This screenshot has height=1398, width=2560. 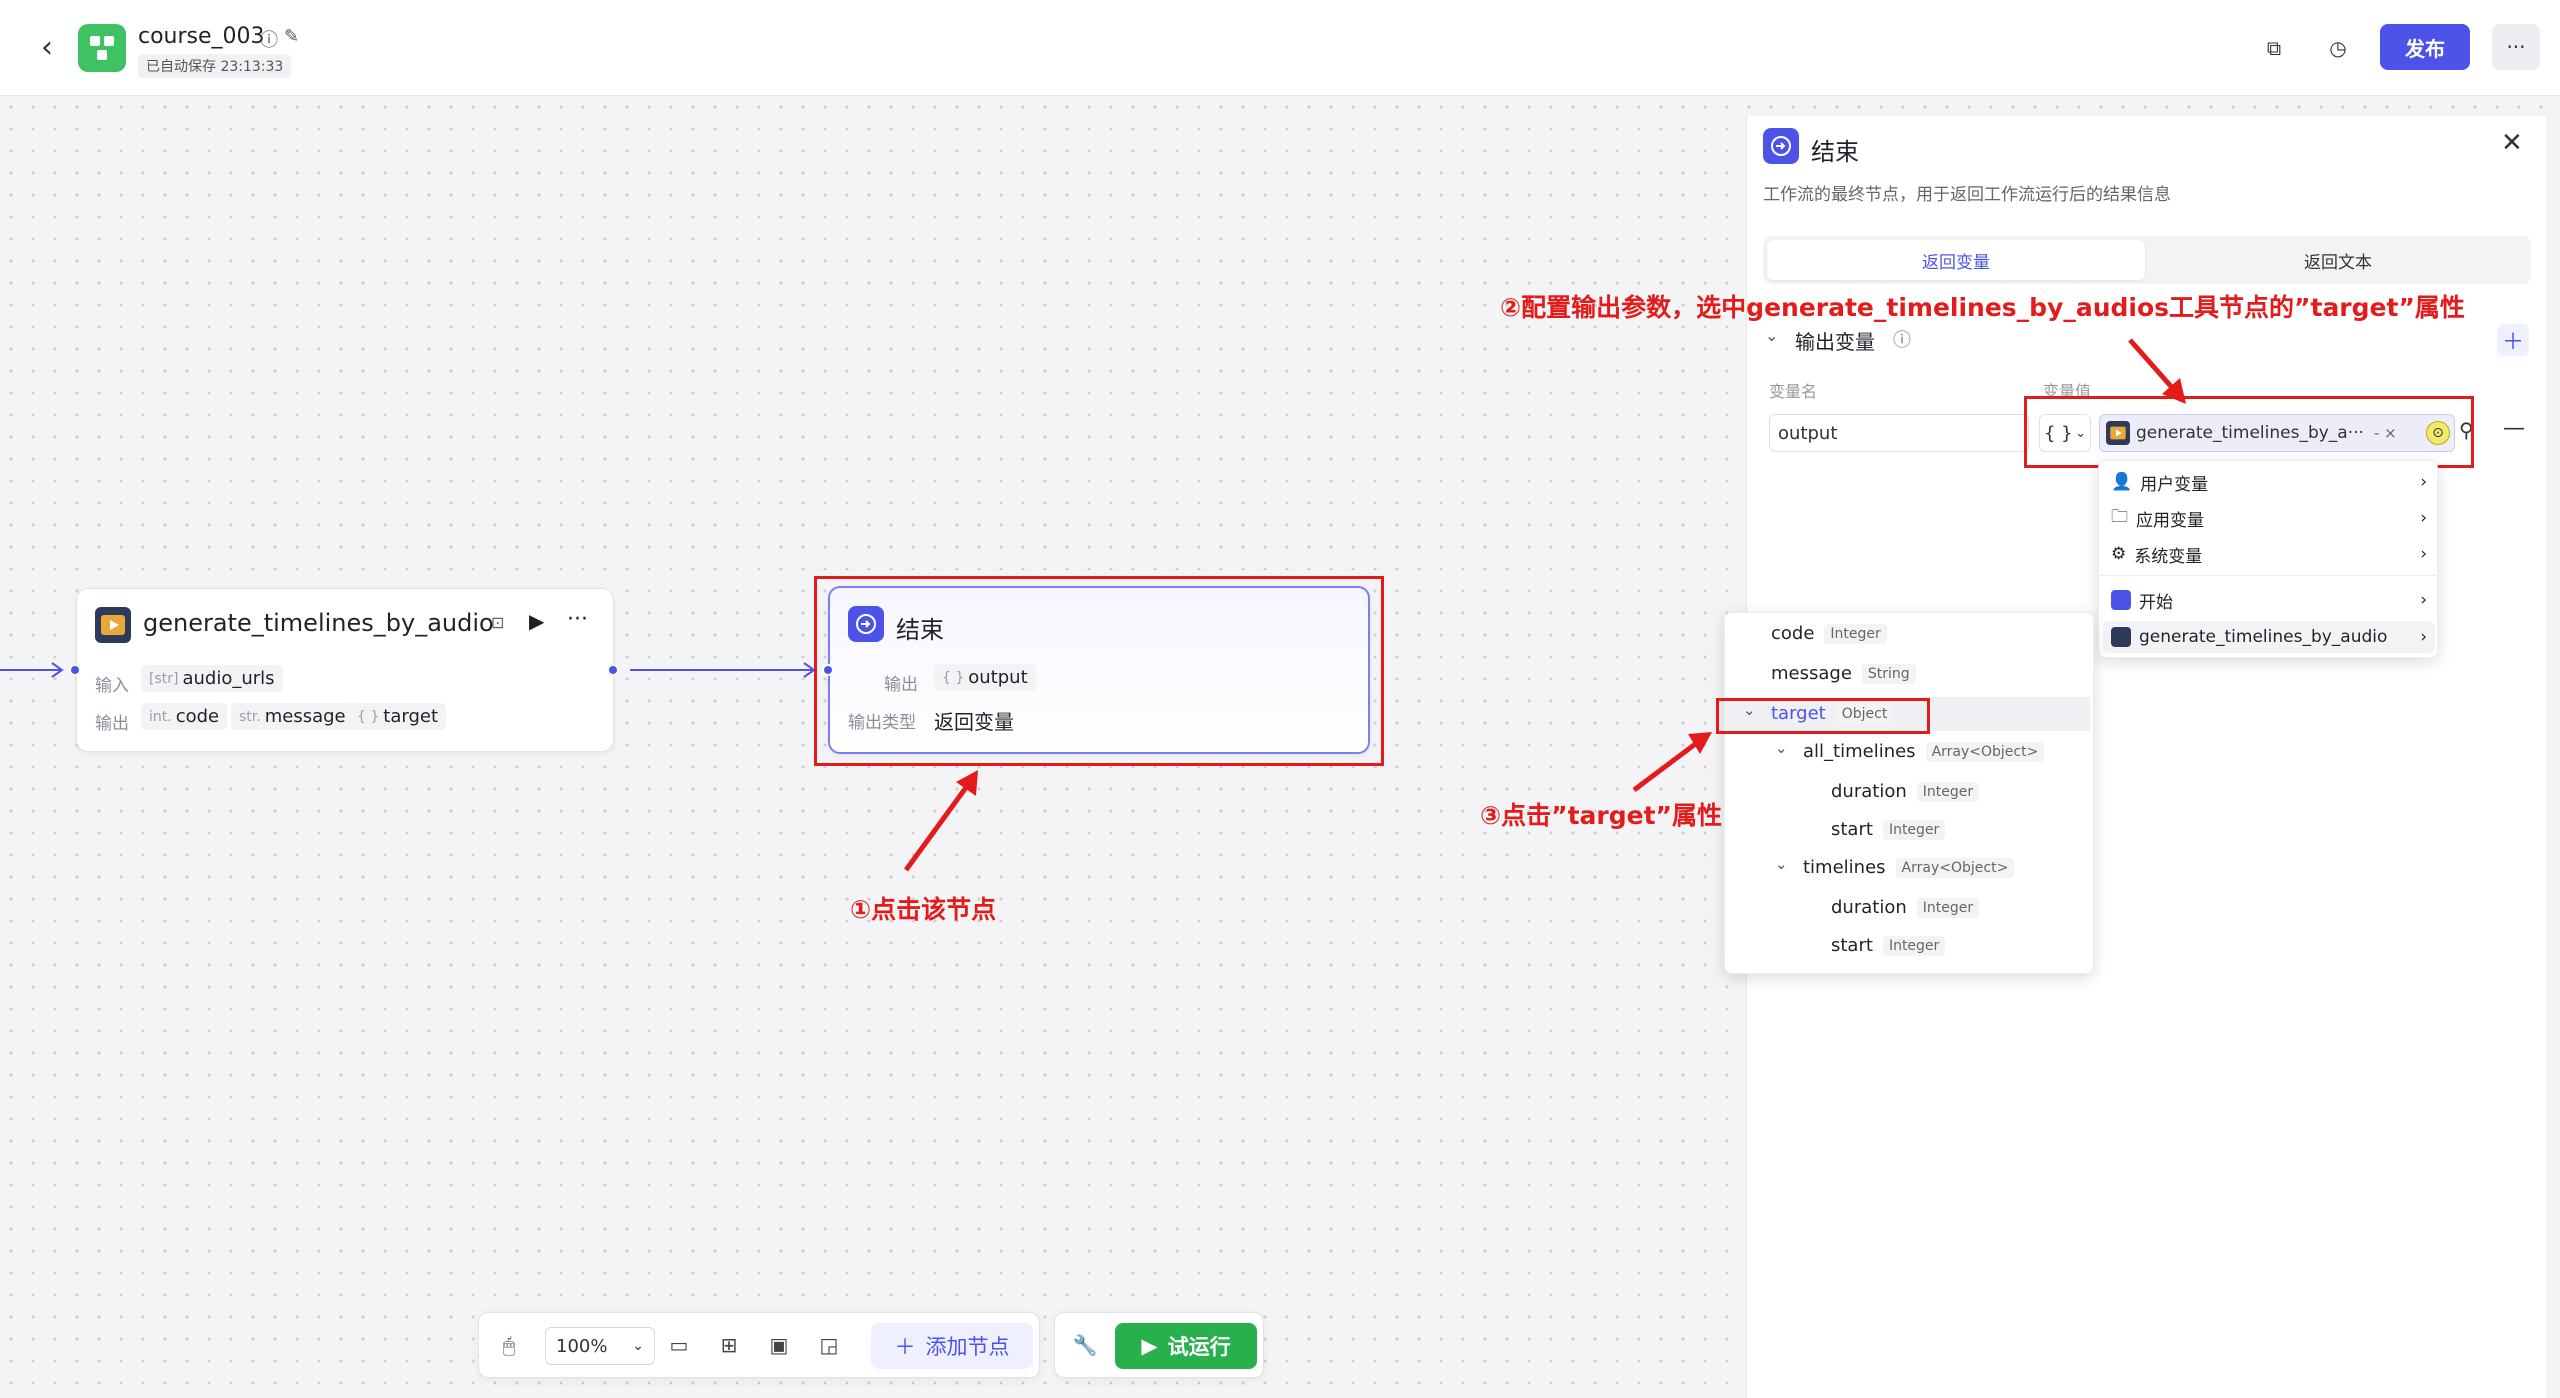 I want to click on variable-name-input: output, so click(x=1899, y=433).